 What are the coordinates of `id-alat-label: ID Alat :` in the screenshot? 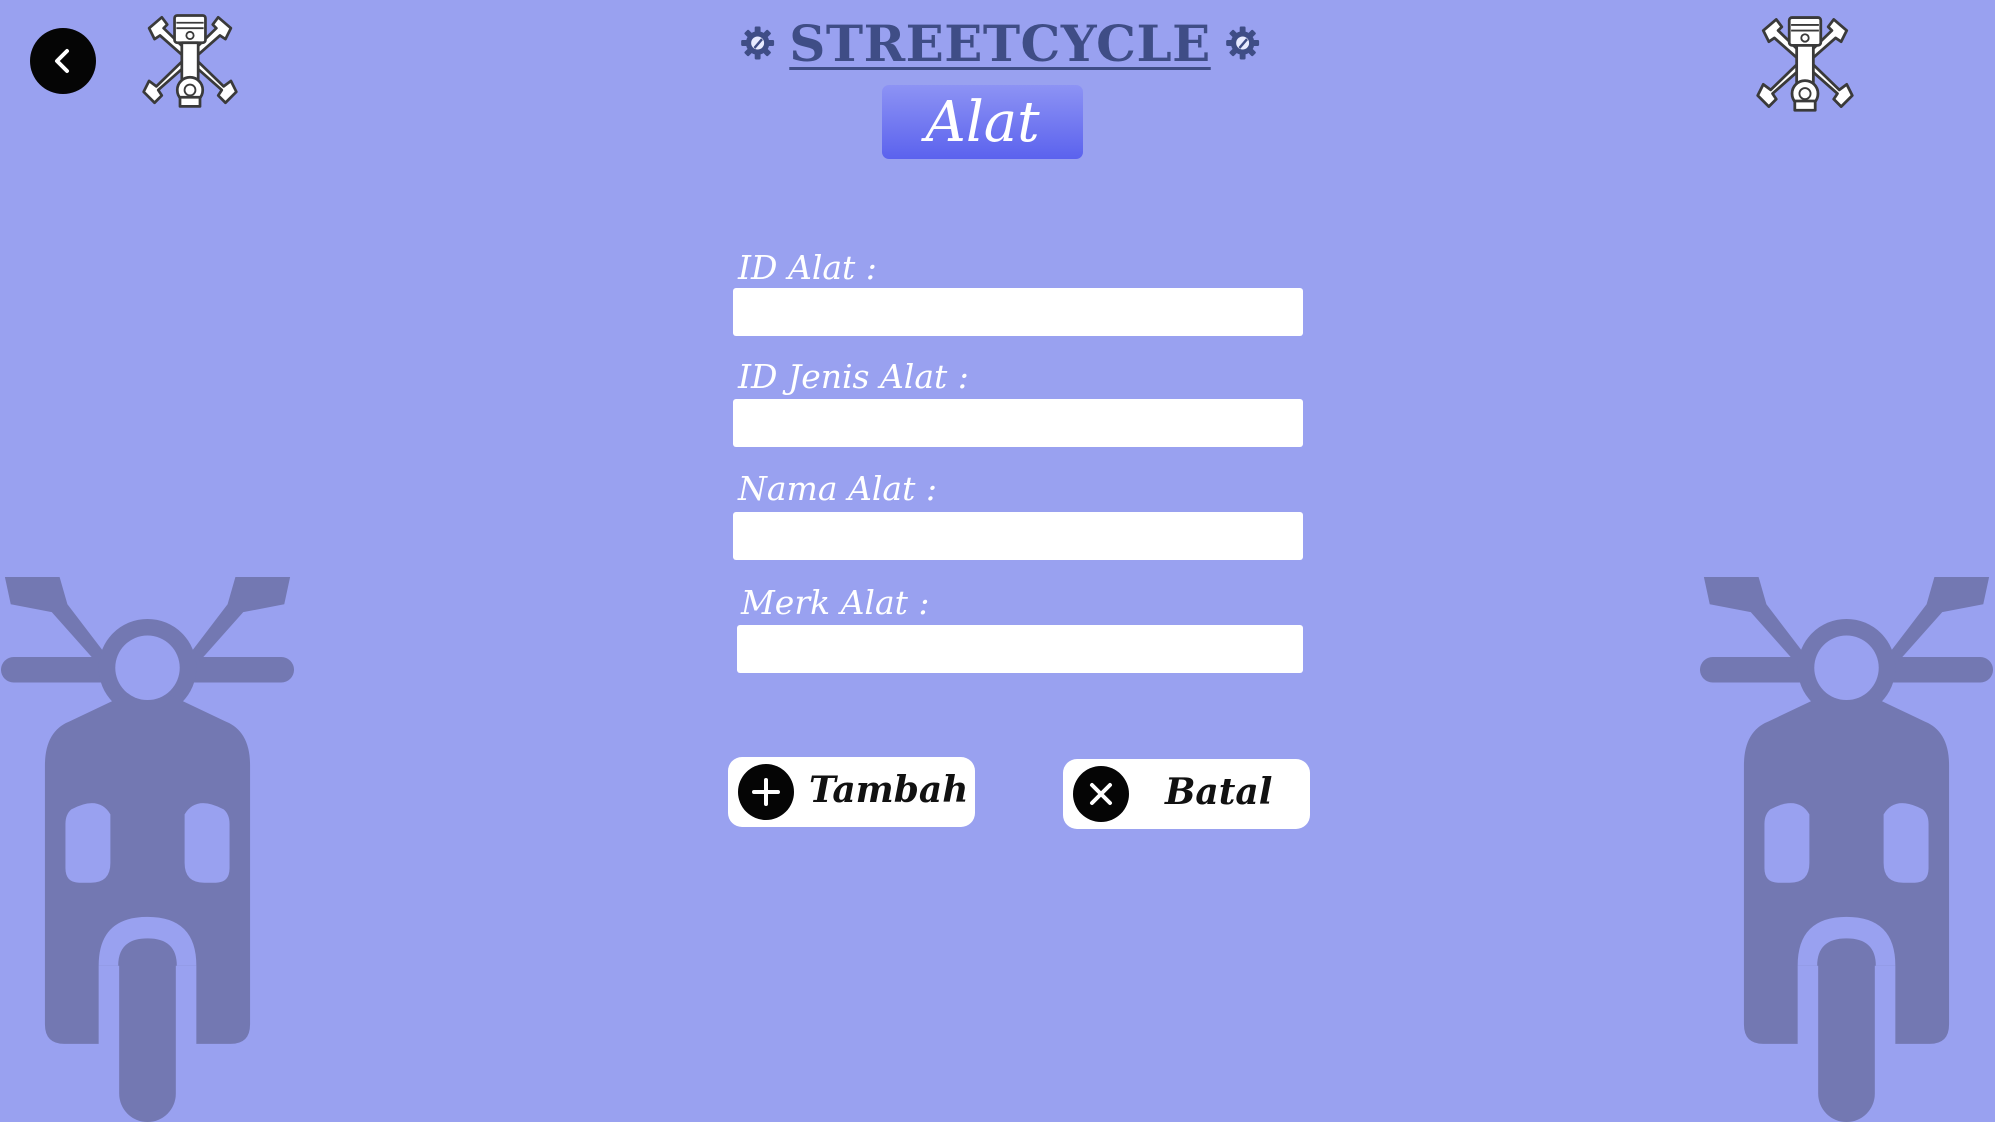 It's located at (807, 267).